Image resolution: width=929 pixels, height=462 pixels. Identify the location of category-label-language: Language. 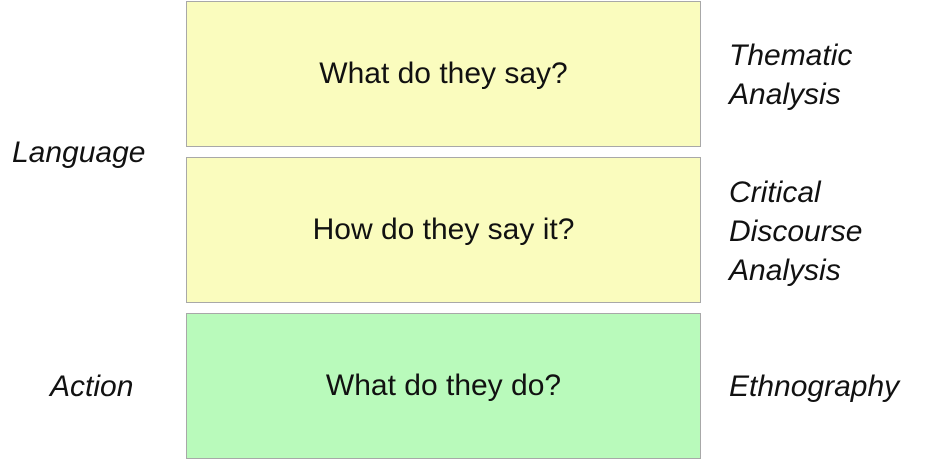
(79, 152).